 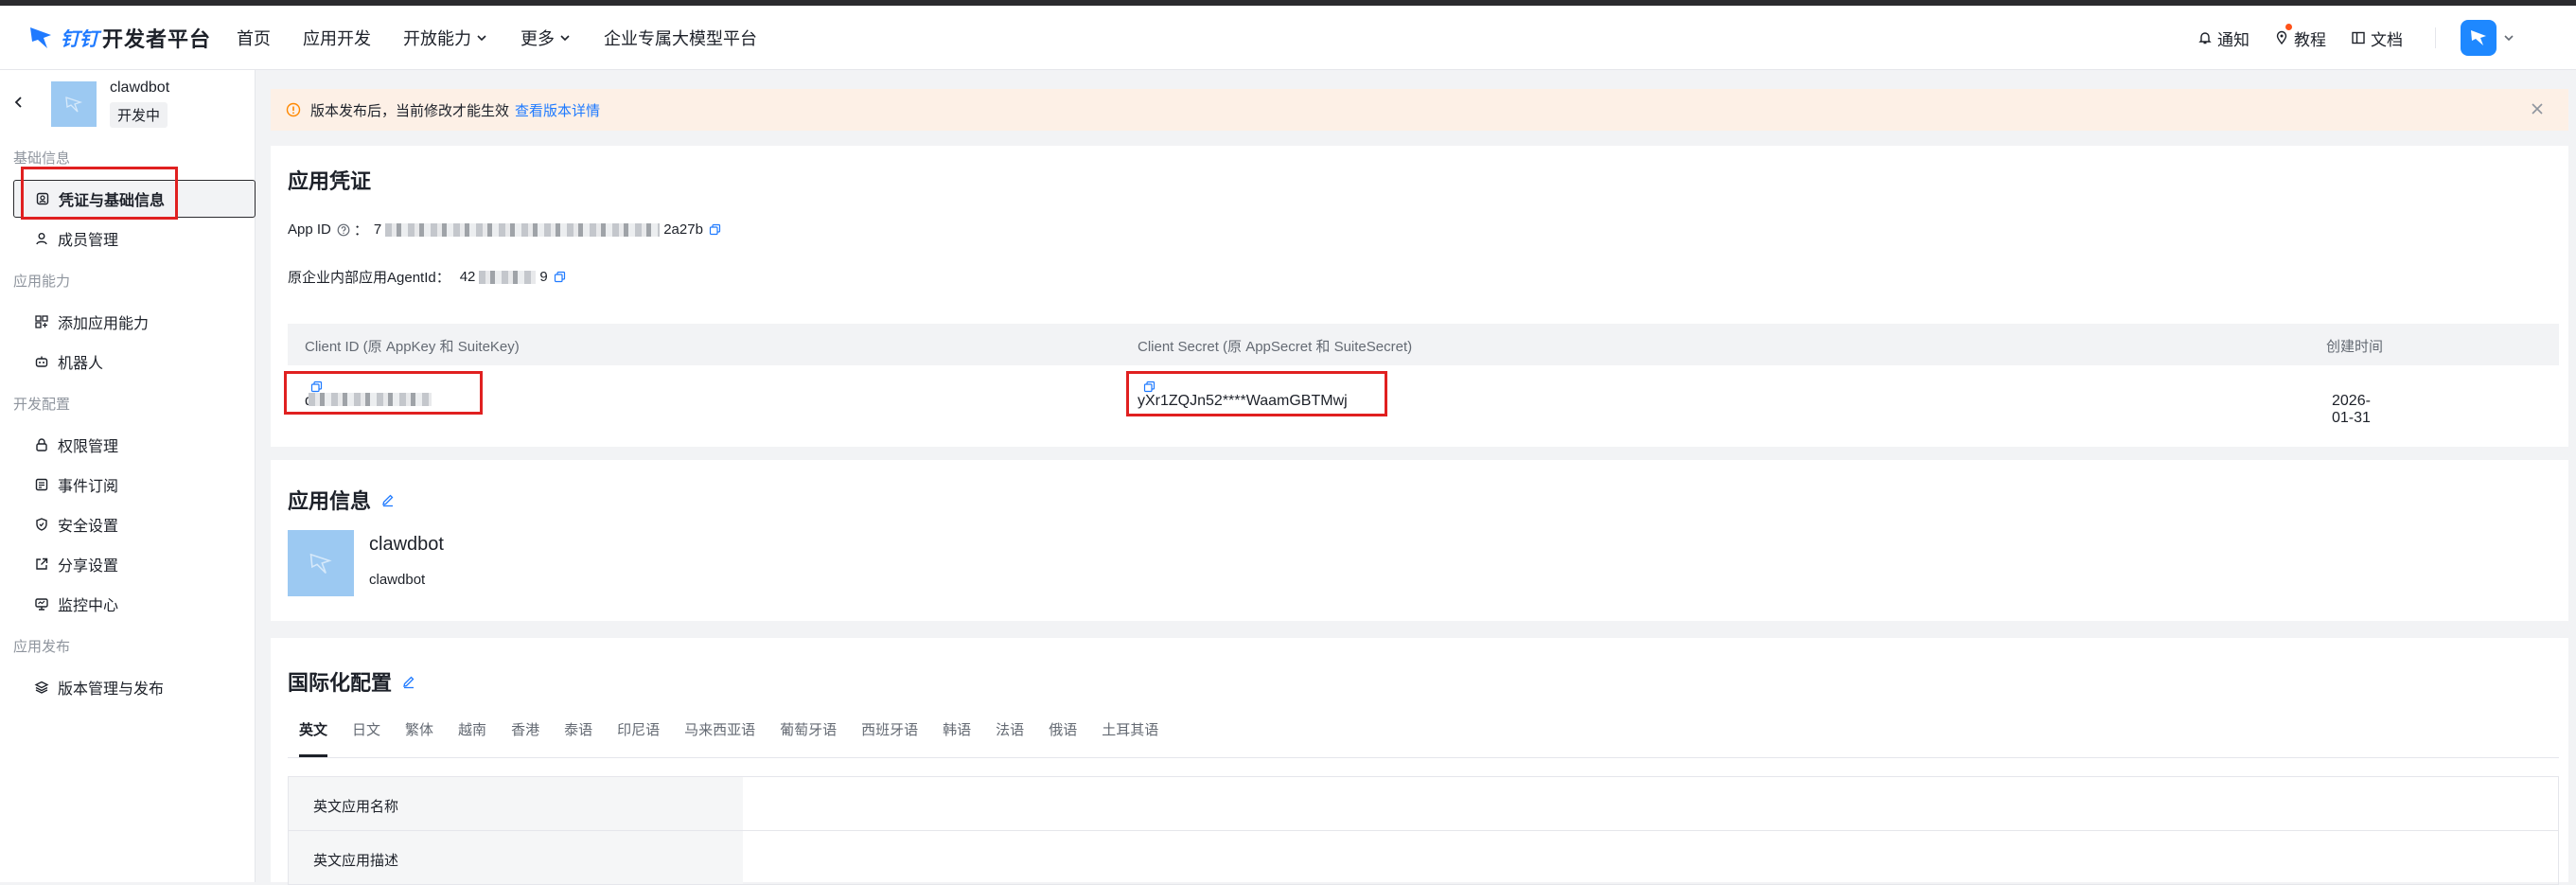 I want to click on book-icon, so click(x=2358, y=37).